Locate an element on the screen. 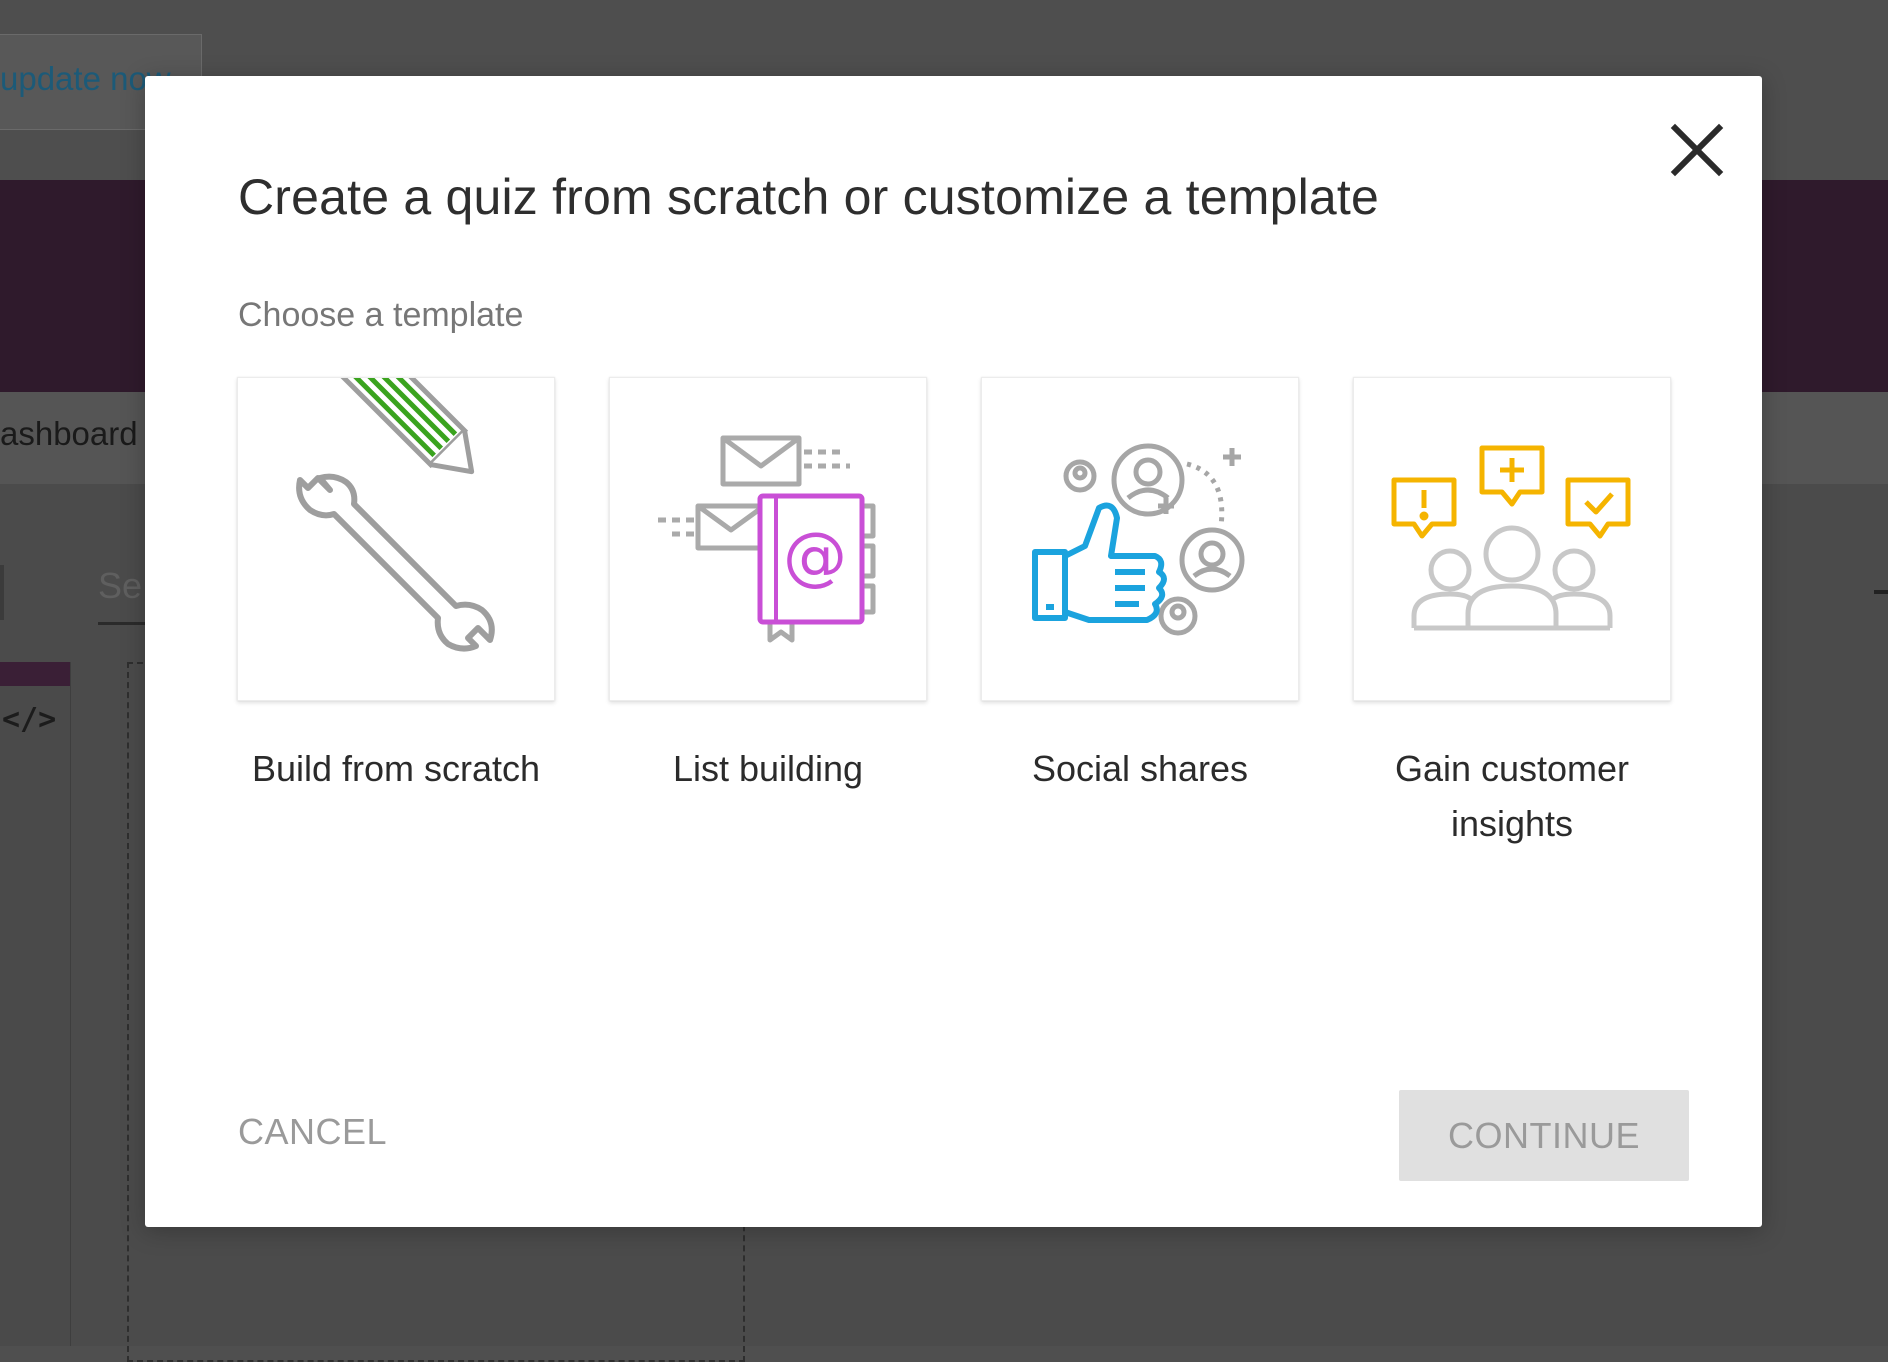 The width and height of the screenshot is (1888, 1362). template-card-label: Social shares is located at coordinates (1140, 768).